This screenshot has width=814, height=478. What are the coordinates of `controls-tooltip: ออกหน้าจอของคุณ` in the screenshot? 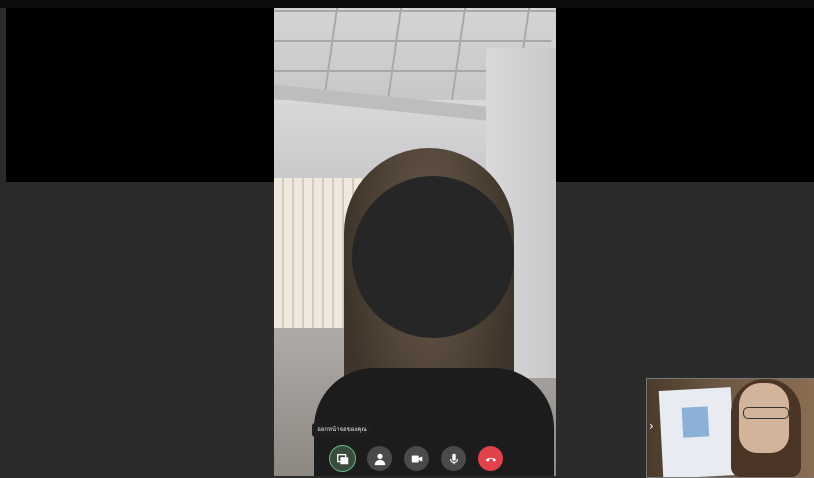 It's located at (342, 430).